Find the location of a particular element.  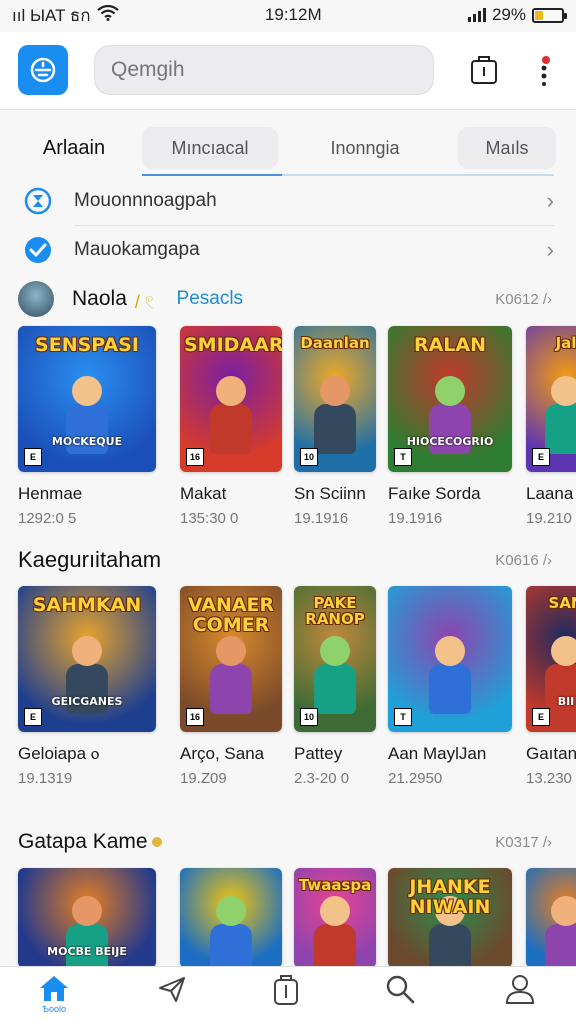

game-card: SMIDAAR 16 Makat 135:30 0 is located at coordinates (231, 426).